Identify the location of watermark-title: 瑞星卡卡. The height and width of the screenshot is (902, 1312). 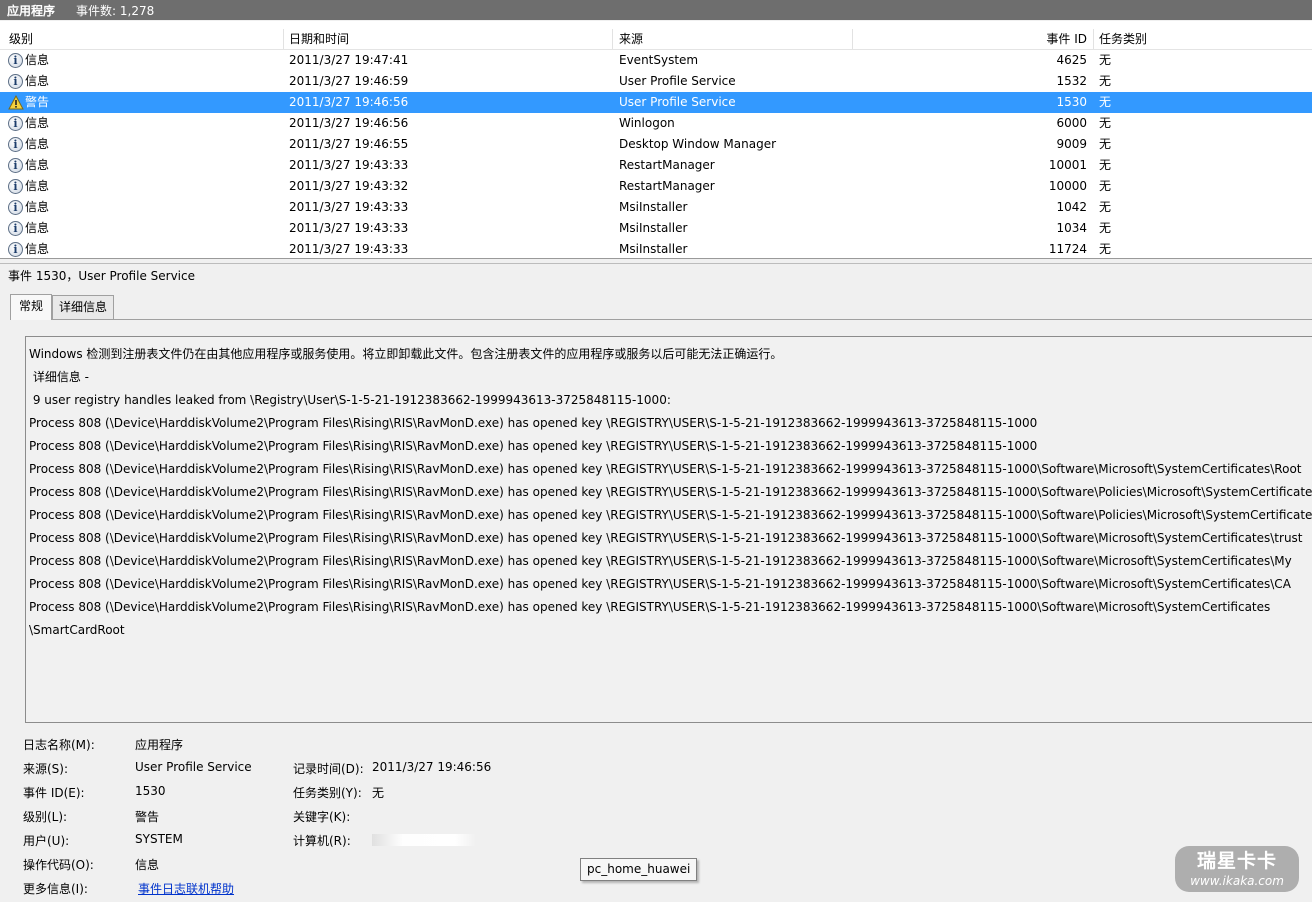
(1236, 861).